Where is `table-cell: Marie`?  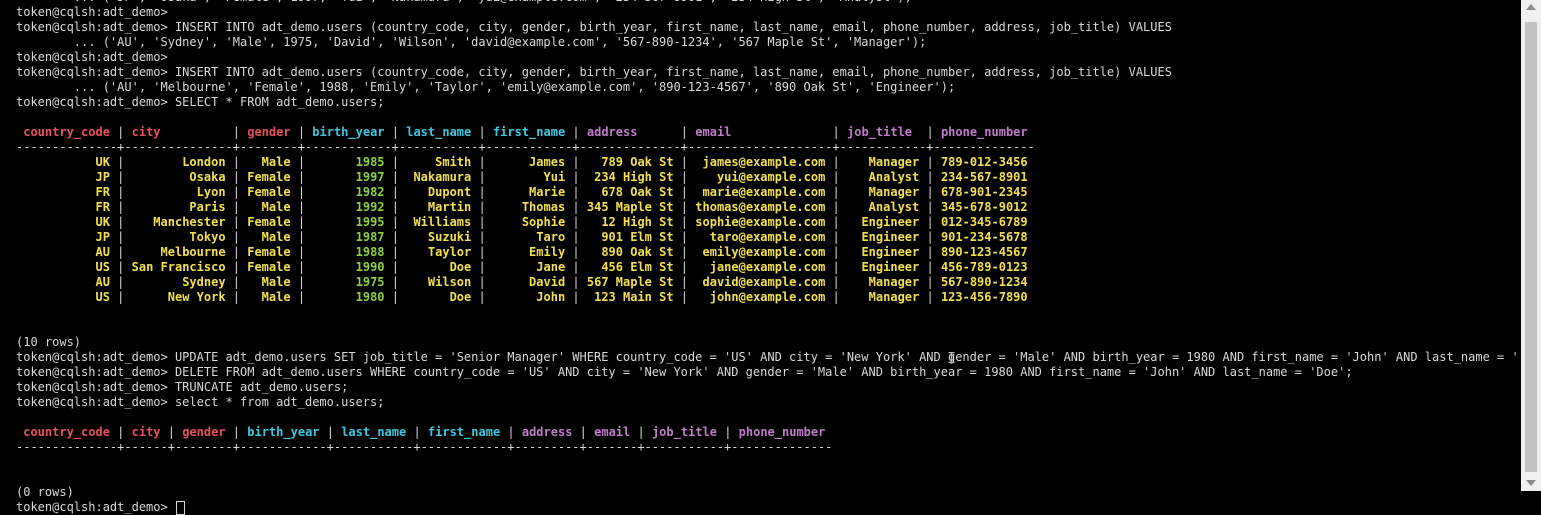
table-cell: Marie is located at coordinates (529, 192).